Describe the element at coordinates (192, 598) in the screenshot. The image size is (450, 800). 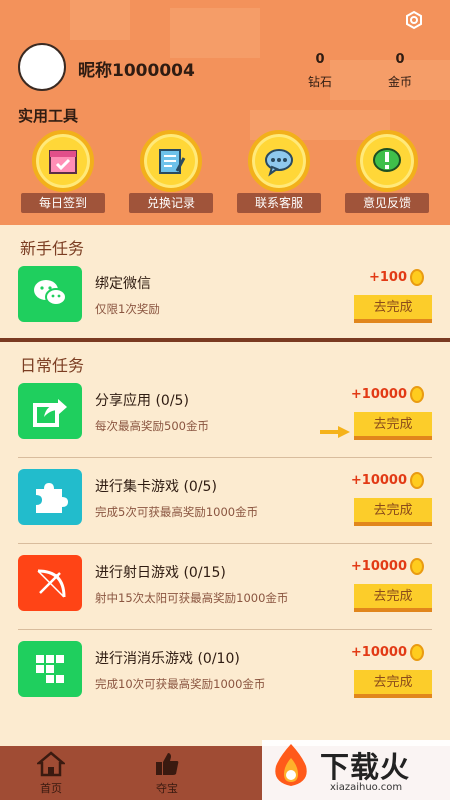
I see `task-desc: 射中15次太阳可获最高奖励1000金币` at that location.